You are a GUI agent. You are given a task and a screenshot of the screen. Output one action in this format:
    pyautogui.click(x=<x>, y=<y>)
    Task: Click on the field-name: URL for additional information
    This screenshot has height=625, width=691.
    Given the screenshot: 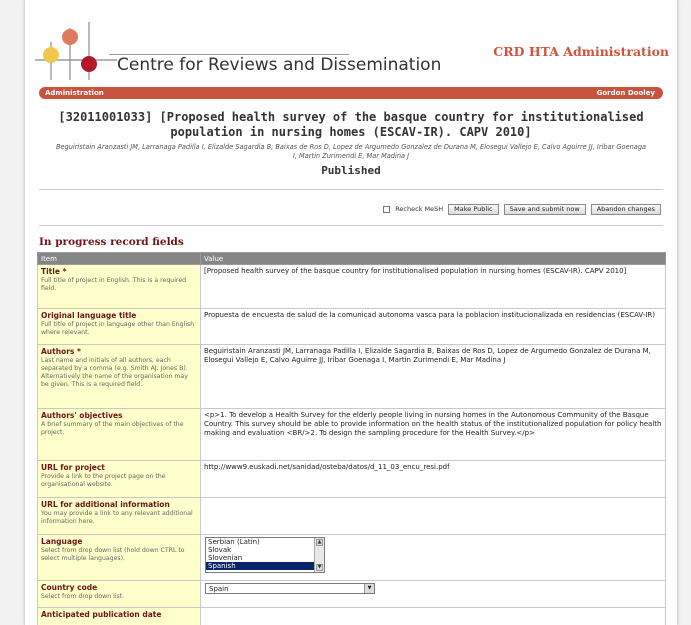 What is the action you would take?
    pyautogui.click(x=105, y=504)
    